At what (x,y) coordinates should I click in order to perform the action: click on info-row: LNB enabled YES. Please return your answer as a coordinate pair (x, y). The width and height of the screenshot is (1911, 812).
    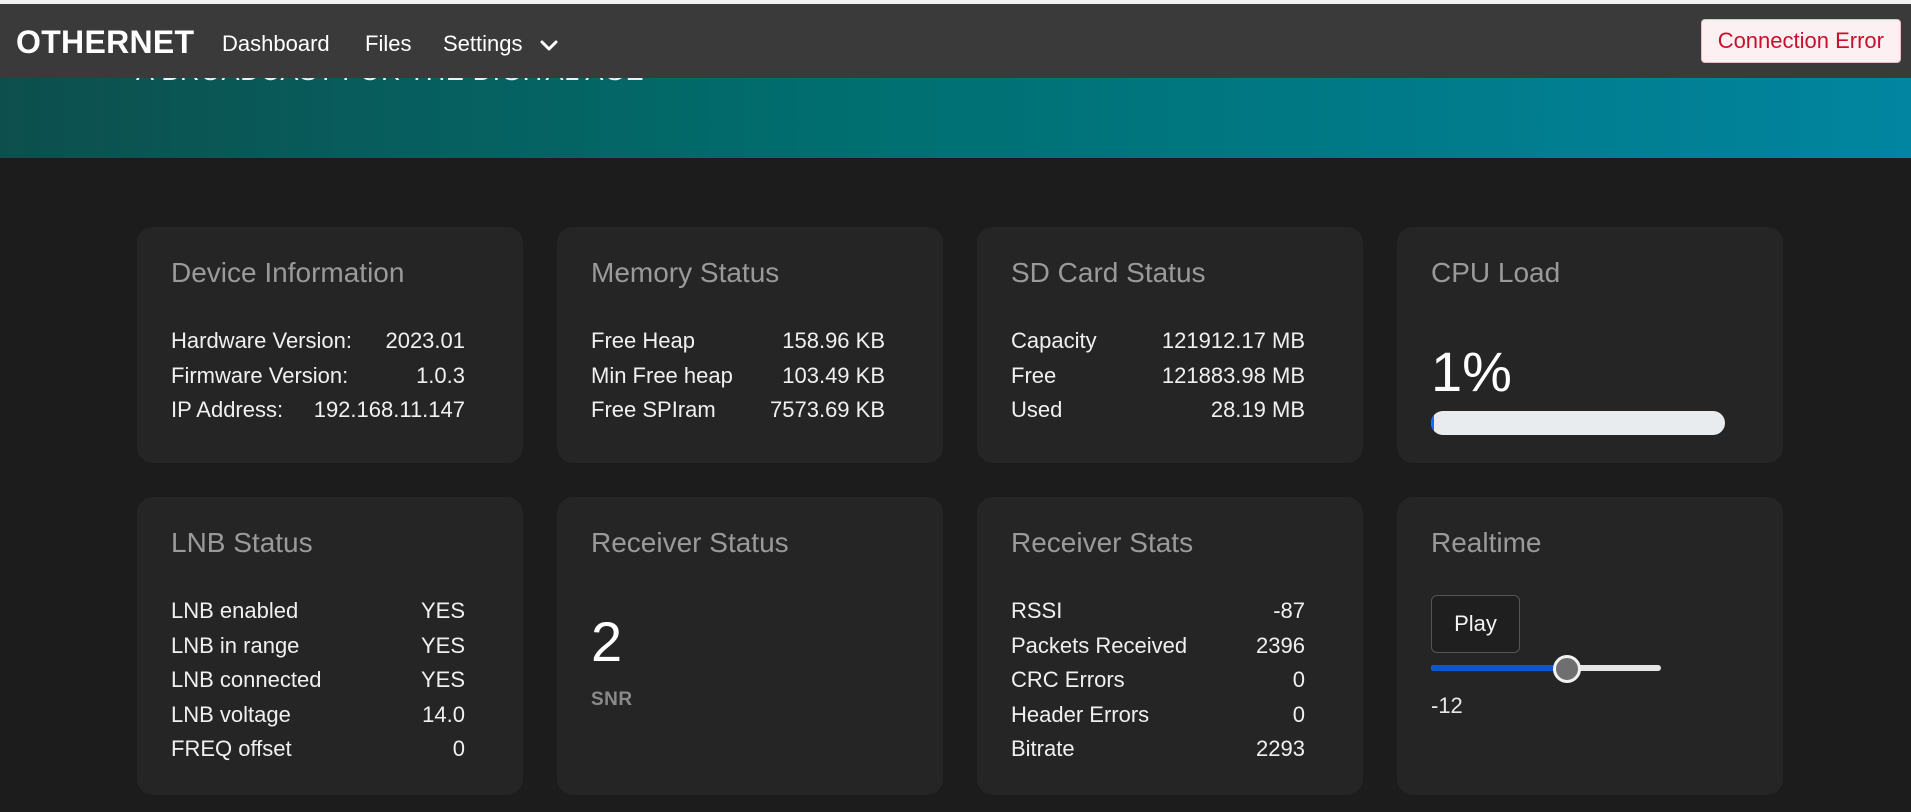
    Looking at the image, I should click on (318, 611).